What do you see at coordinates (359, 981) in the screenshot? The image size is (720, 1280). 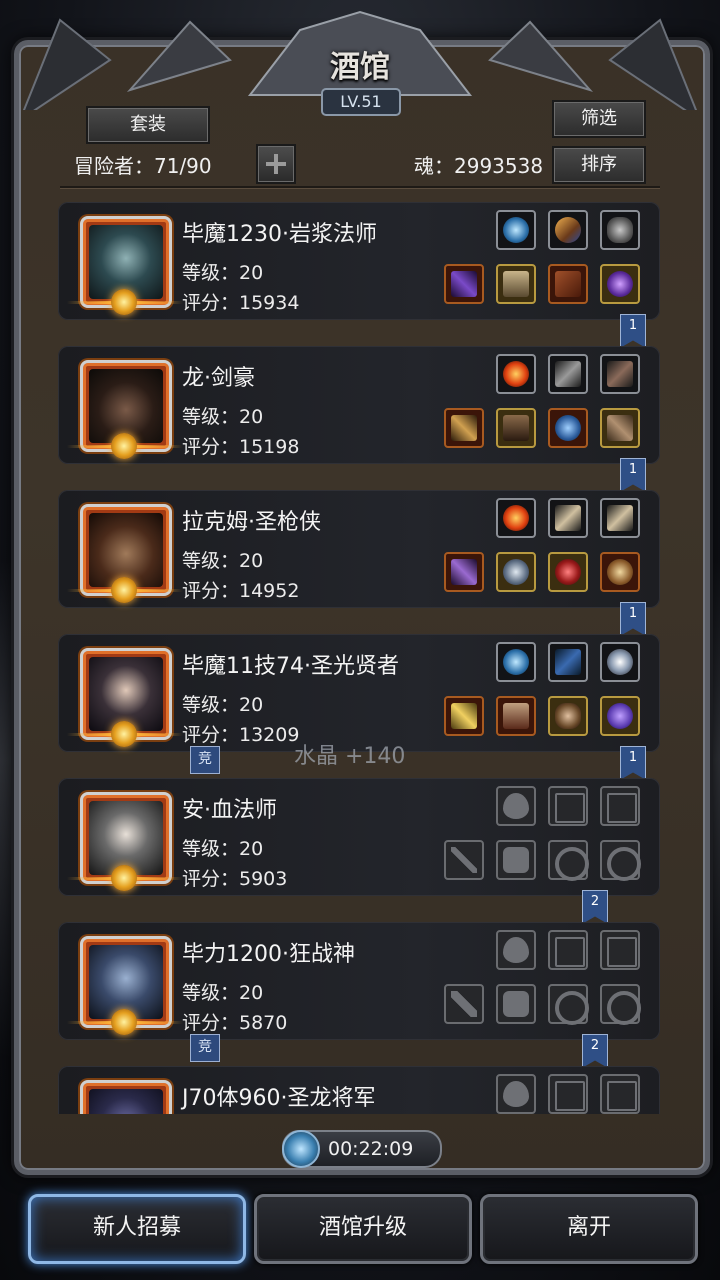 I see `hero-card: 毕力1200·狂战神 等级：20 评分：5870` at bounding box center [359, 981].